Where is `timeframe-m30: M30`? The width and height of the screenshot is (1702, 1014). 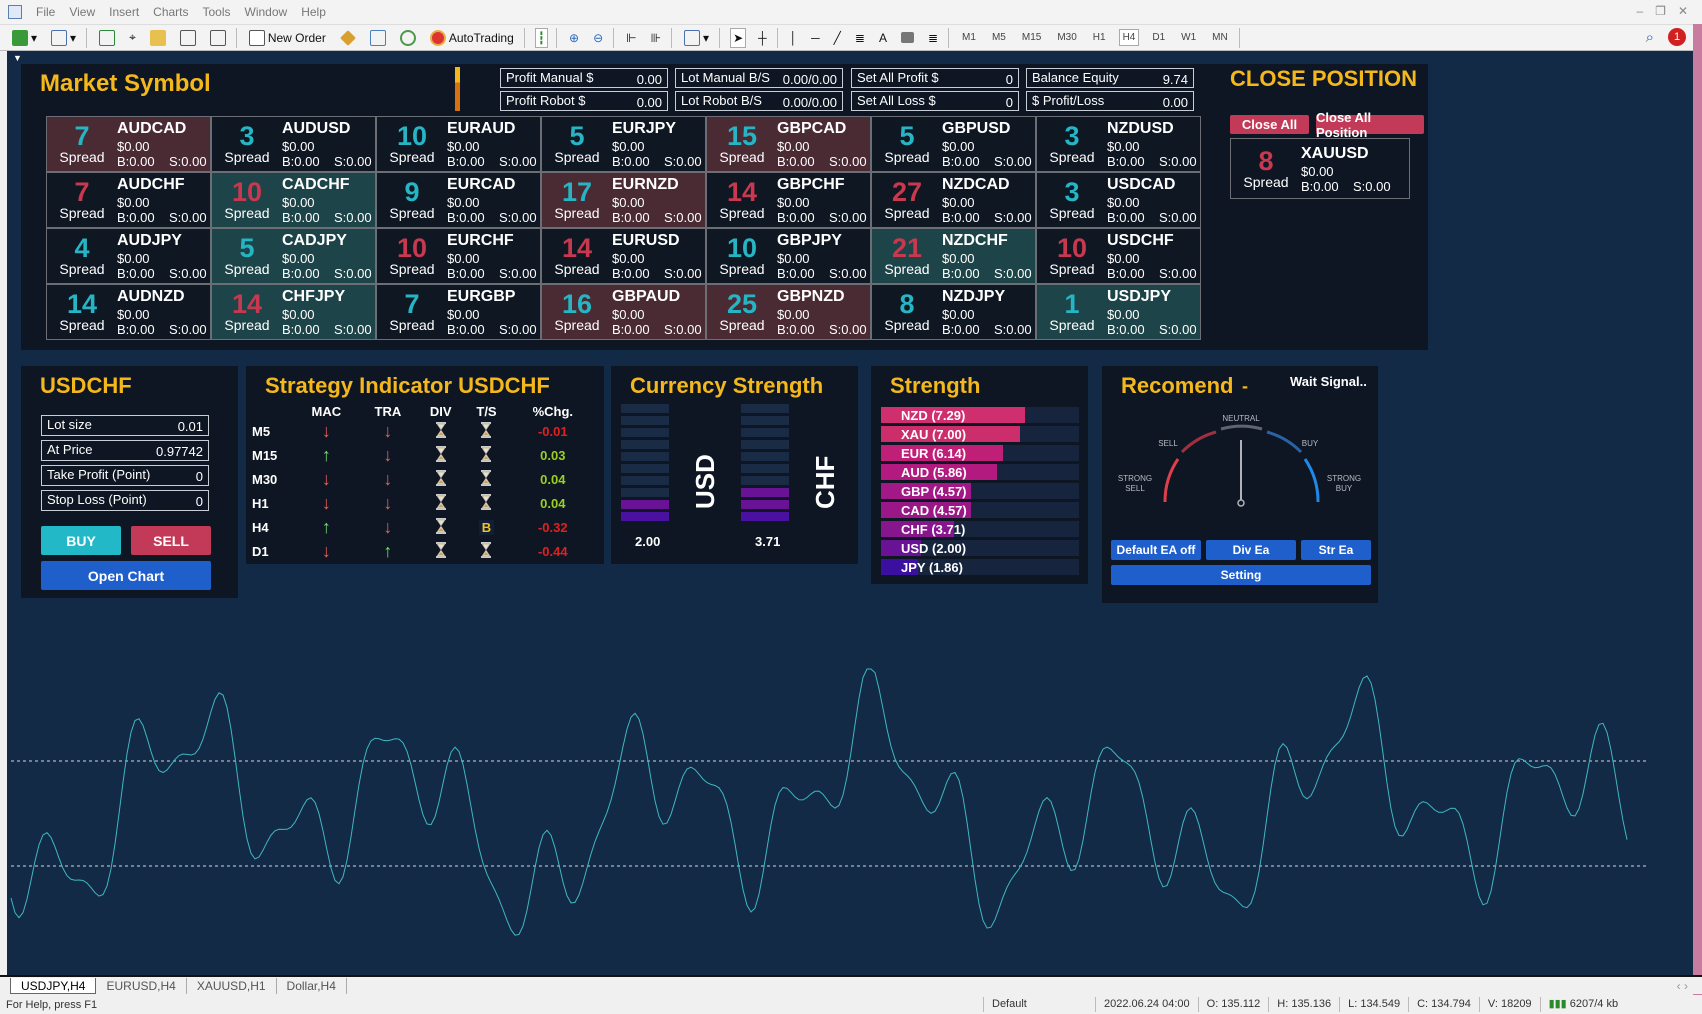 timeframe-m30: M30 is located at coordinates (1066, 37).